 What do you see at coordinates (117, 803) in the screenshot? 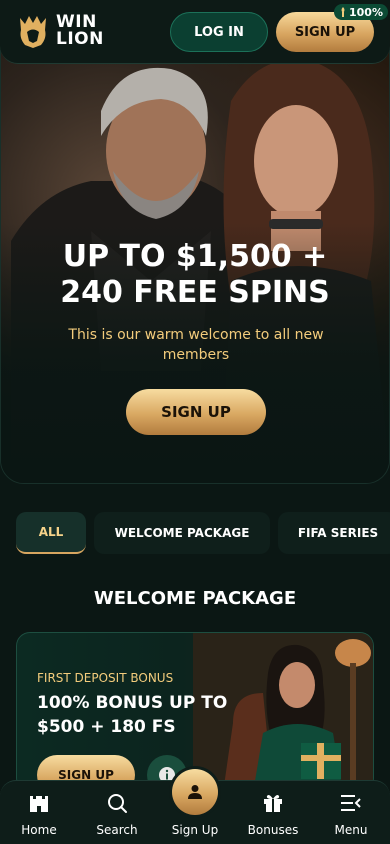
I see `search-icon` at bounding box center [117, 803].